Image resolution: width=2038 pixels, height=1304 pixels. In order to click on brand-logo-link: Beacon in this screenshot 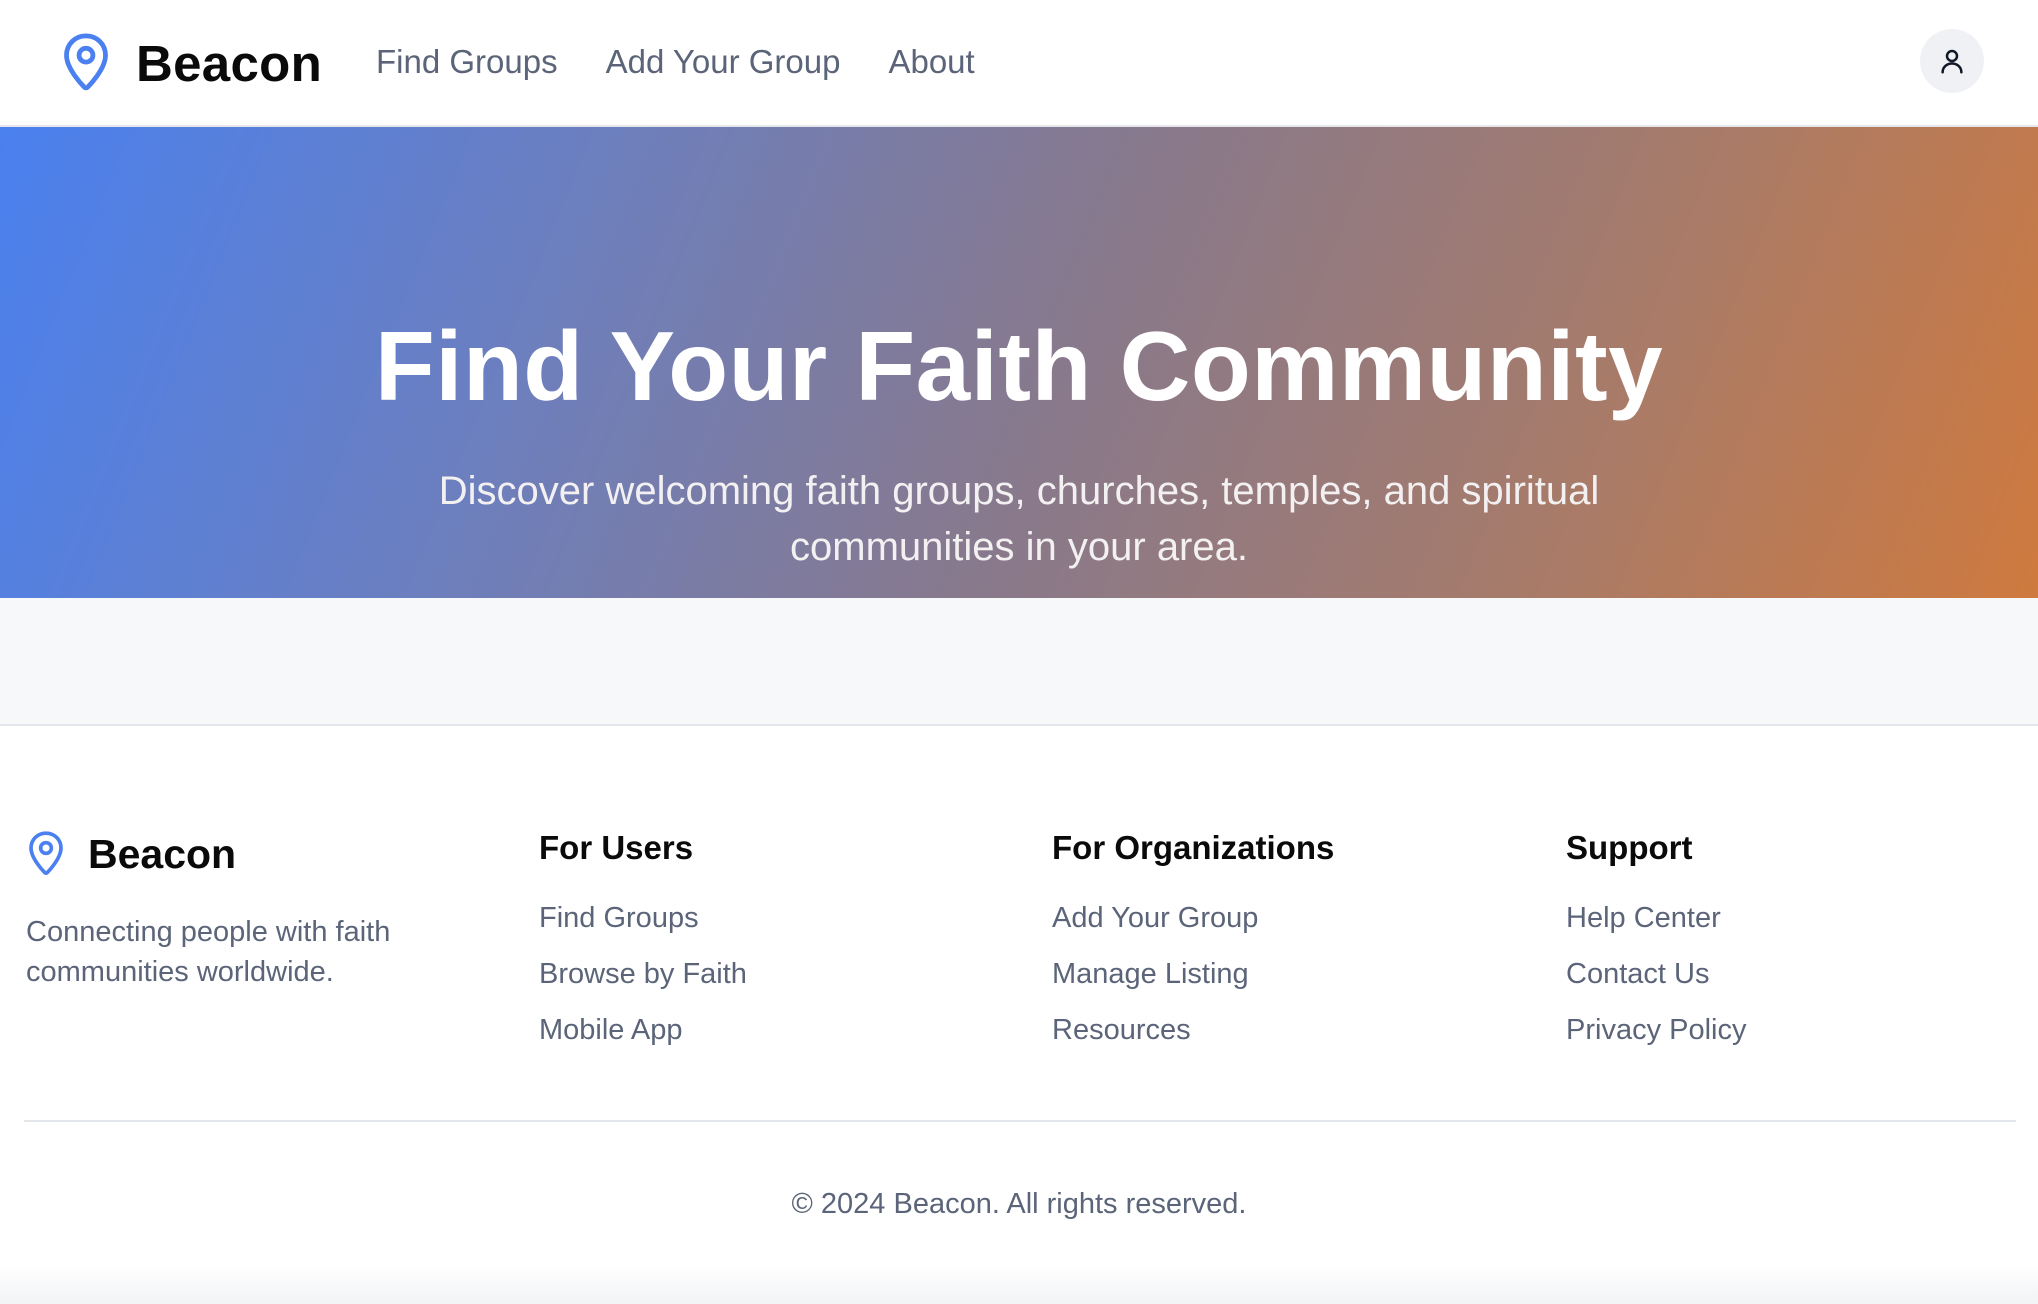, I will do `click(191, 63)`.